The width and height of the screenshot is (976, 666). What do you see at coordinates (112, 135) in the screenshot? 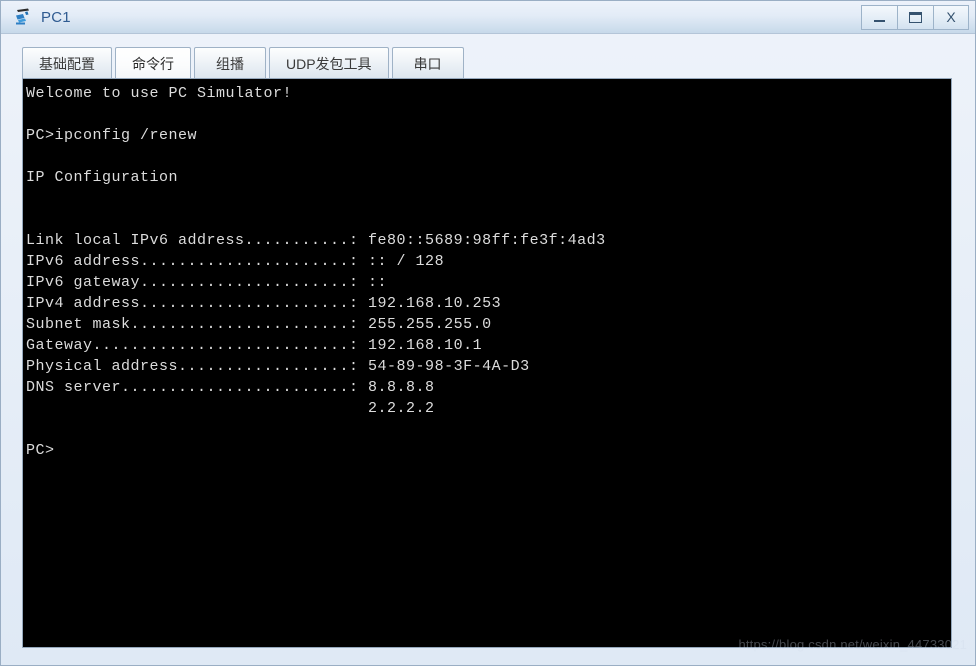
I see `terminal-line: PC>ipconfig /renew` at bounding box center [112, 135].